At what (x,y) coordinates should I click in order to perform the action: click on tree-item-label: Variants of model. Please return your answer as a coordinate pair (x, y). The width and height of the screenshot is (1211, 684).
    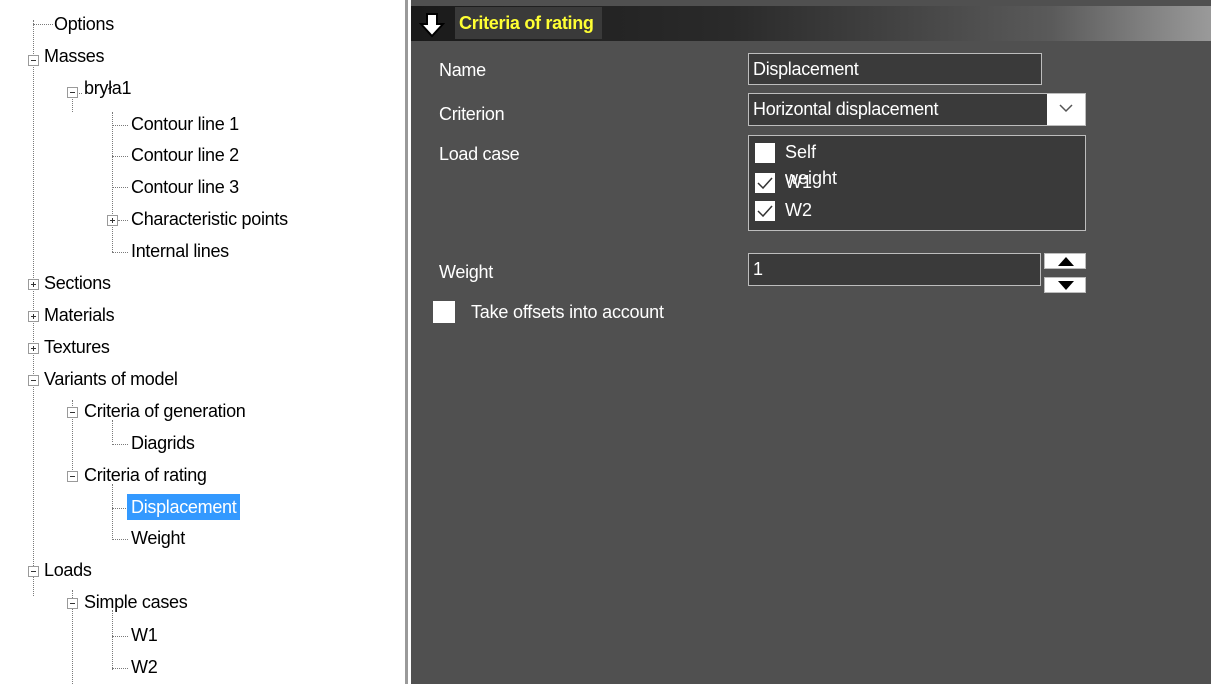
    Looking at the image, I should click on (111, 379).